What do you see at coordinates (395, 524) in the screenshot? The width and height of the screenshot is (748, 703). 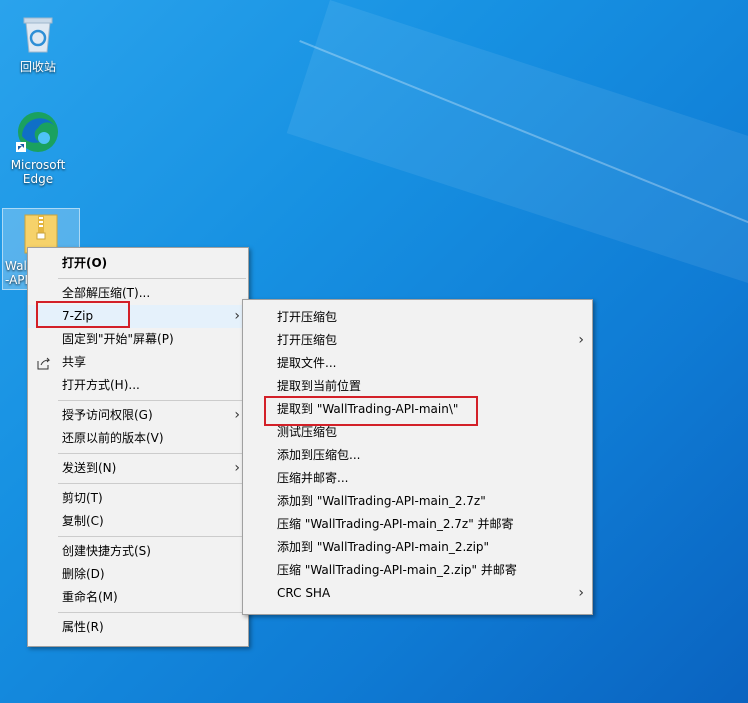 I see `menu-item-label: 压缩 "WallTrading-API-main_2.7z" 并邮寄` at bounding box center [395, 524].